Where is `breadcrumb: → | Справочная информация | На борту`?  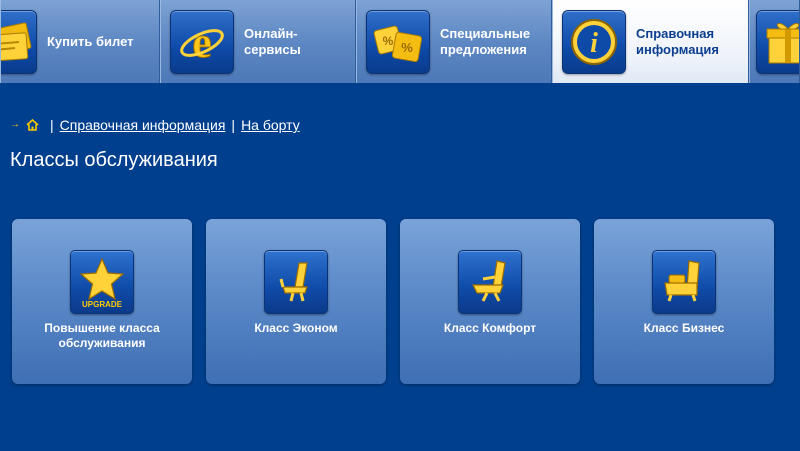 breadcrumb: → | Справочная информация | На борту is located at coordinates (155, 125).